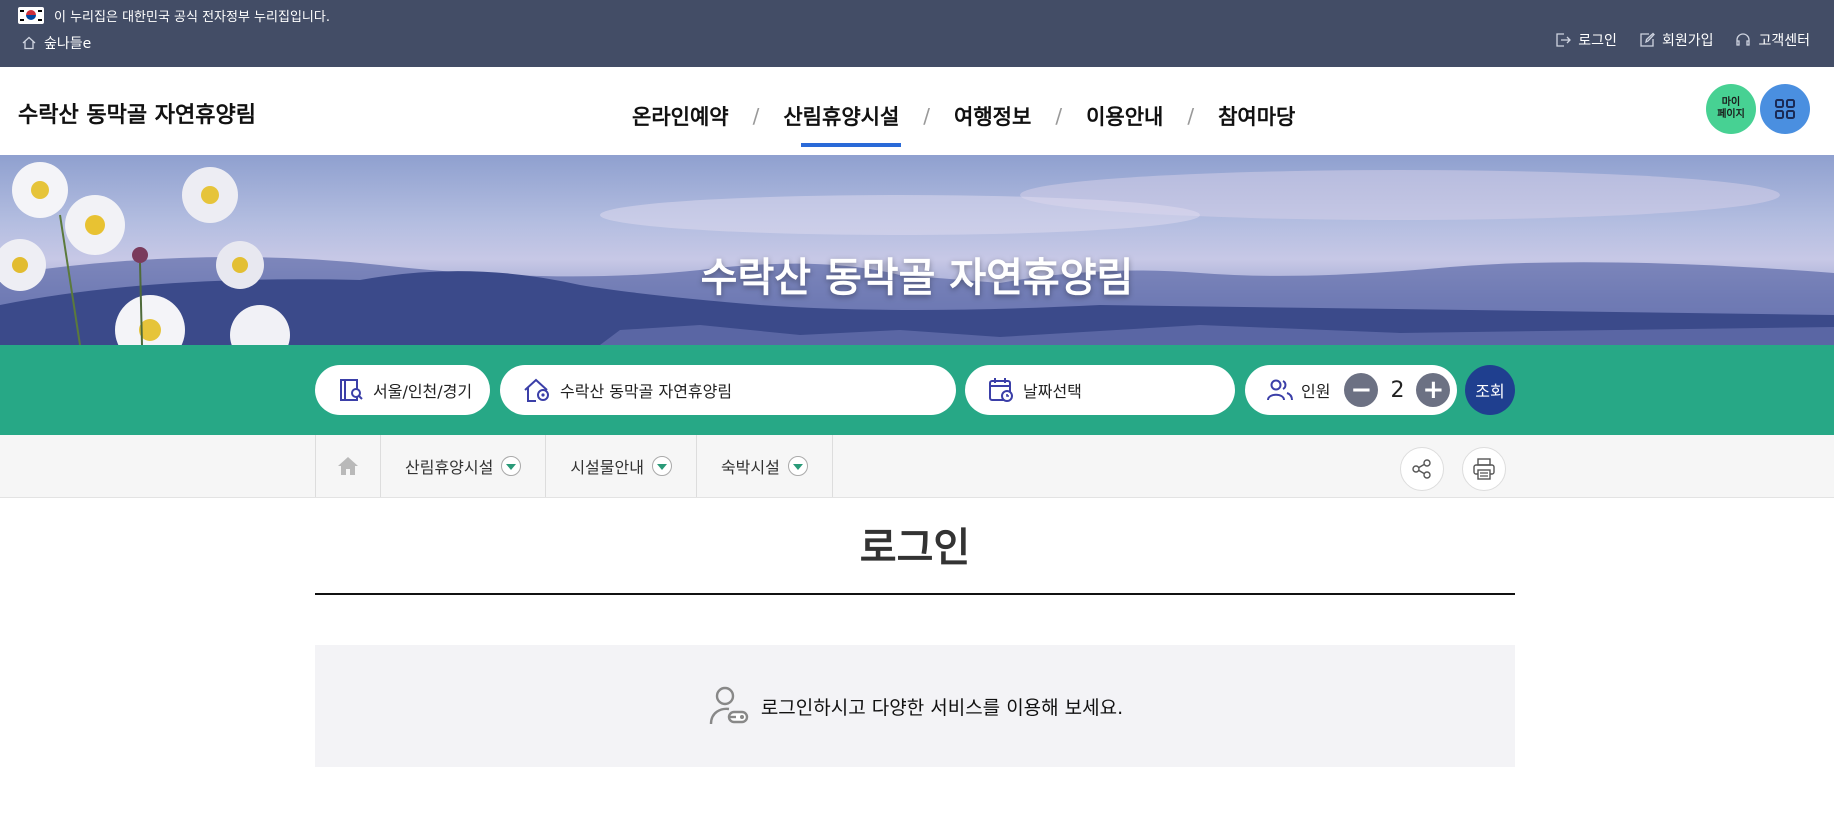 This screenshot has width=1834, height=820. Describe the element at coordinates (1731, 114) in the screenshot. I see `mypage-label-line2: 페이지` at that location.